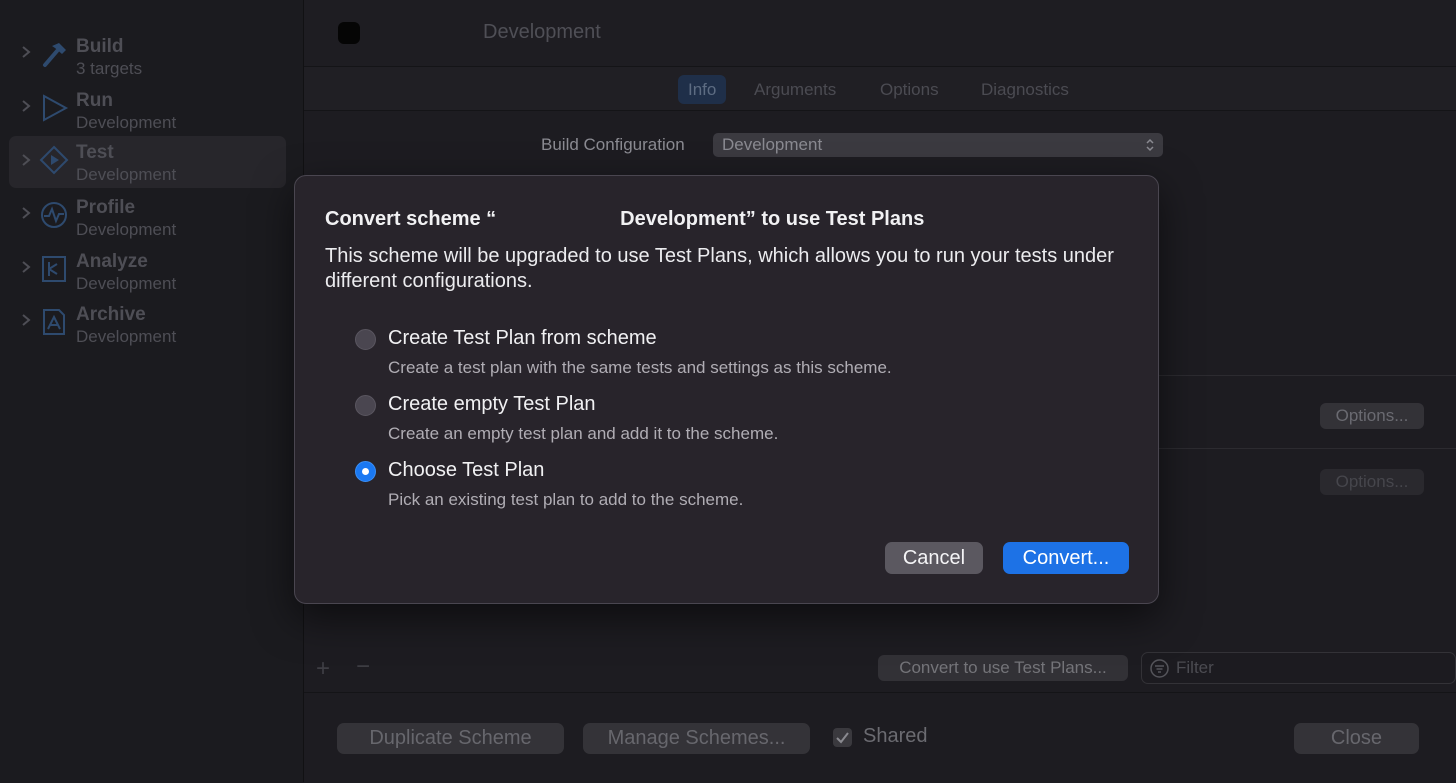  Describe the element at coordinates (934, 558) in the screenshot. I see `cancel-button: Cancel` at that location.